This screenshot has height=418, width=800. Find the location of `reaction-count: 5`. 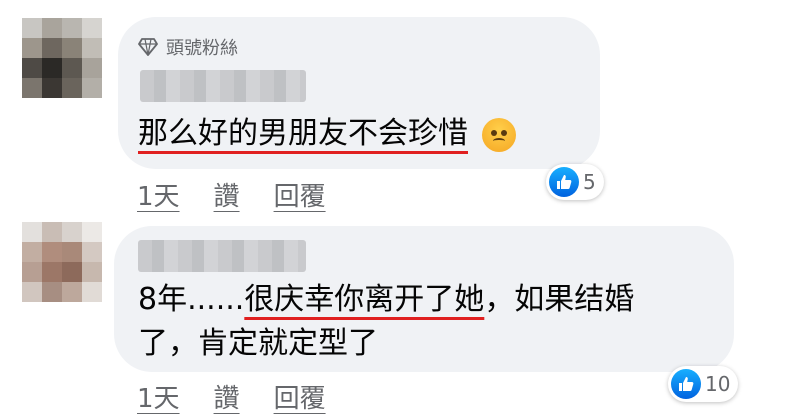

reaction-count: 5 is located at coordinates (575, 182).